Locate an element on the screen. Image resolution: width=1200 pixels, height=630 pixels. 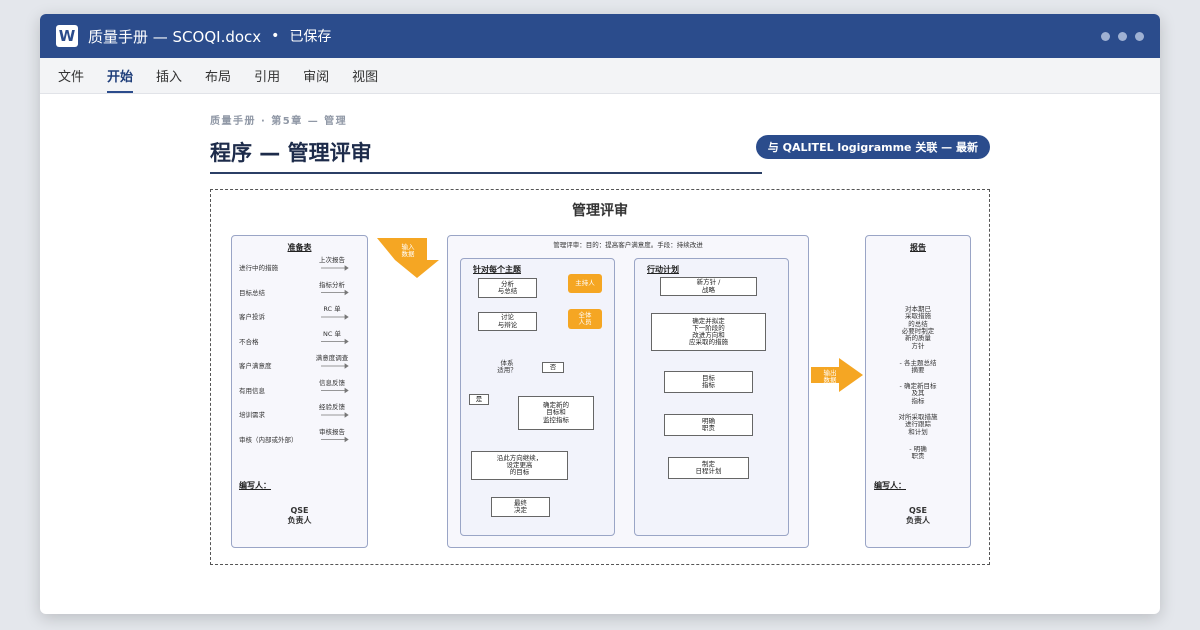
menu-layout: 布局 is located at coordinates (218, 76).